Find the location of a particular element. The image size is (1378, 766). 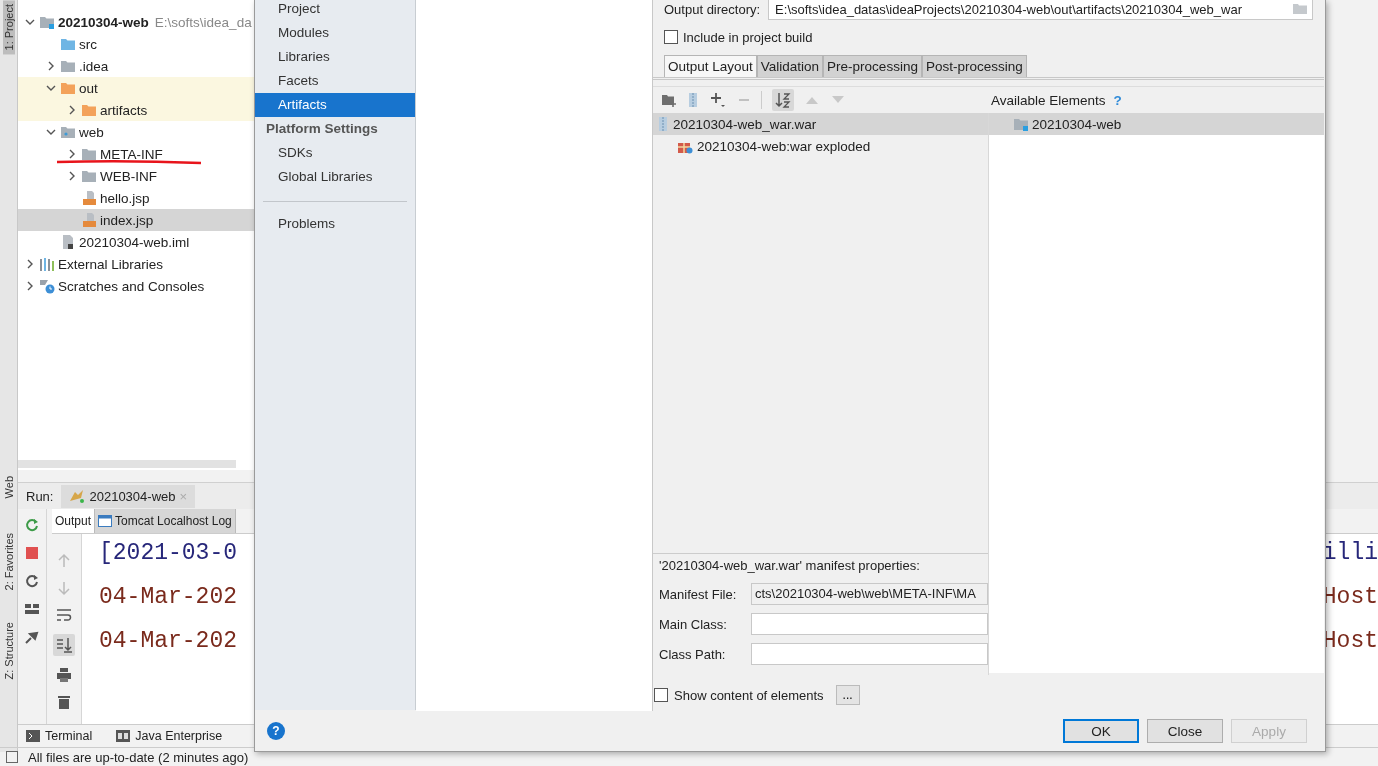

tool-window-tab: Terminal is located at coordinates (59, 736).